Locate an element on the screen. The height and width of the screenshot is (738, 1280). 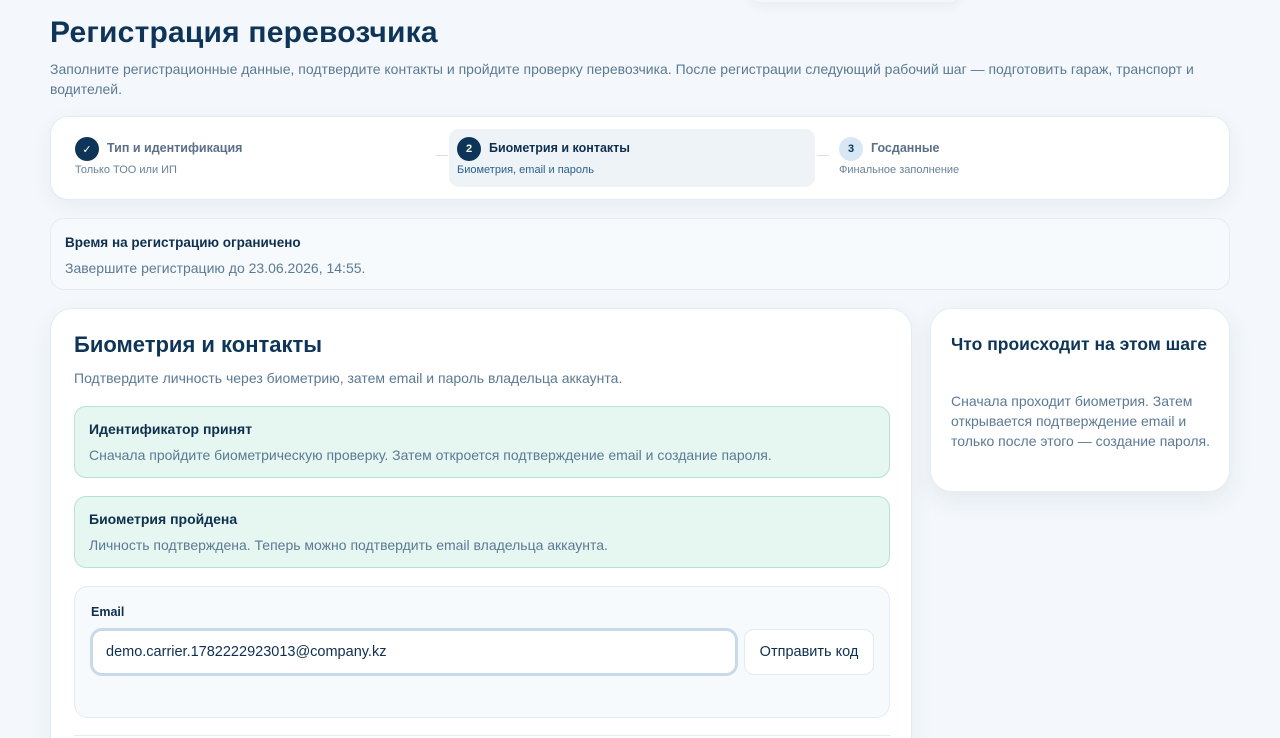
step-type-identification: ✓ Тип и идентификация Только ТОО или ИП is located at coordinates (252, 158).